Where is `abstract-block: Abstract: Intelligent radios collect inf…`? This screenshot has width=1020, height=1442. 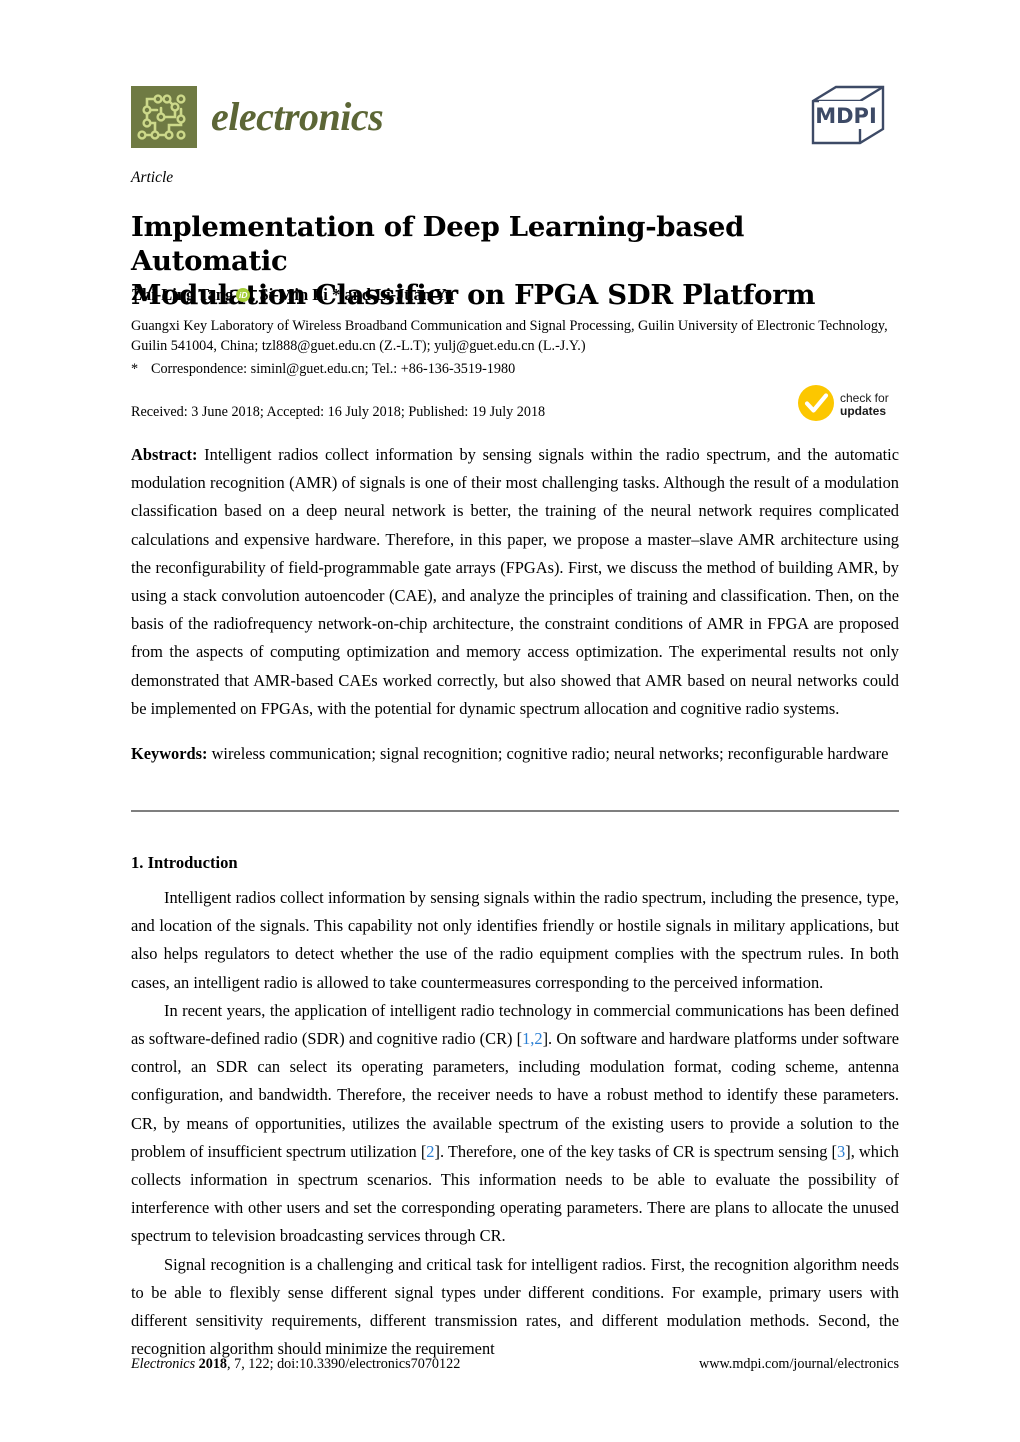 abstract-block: Abstract: Intelligent radios collect inf… is located at coordinates (515, 582).